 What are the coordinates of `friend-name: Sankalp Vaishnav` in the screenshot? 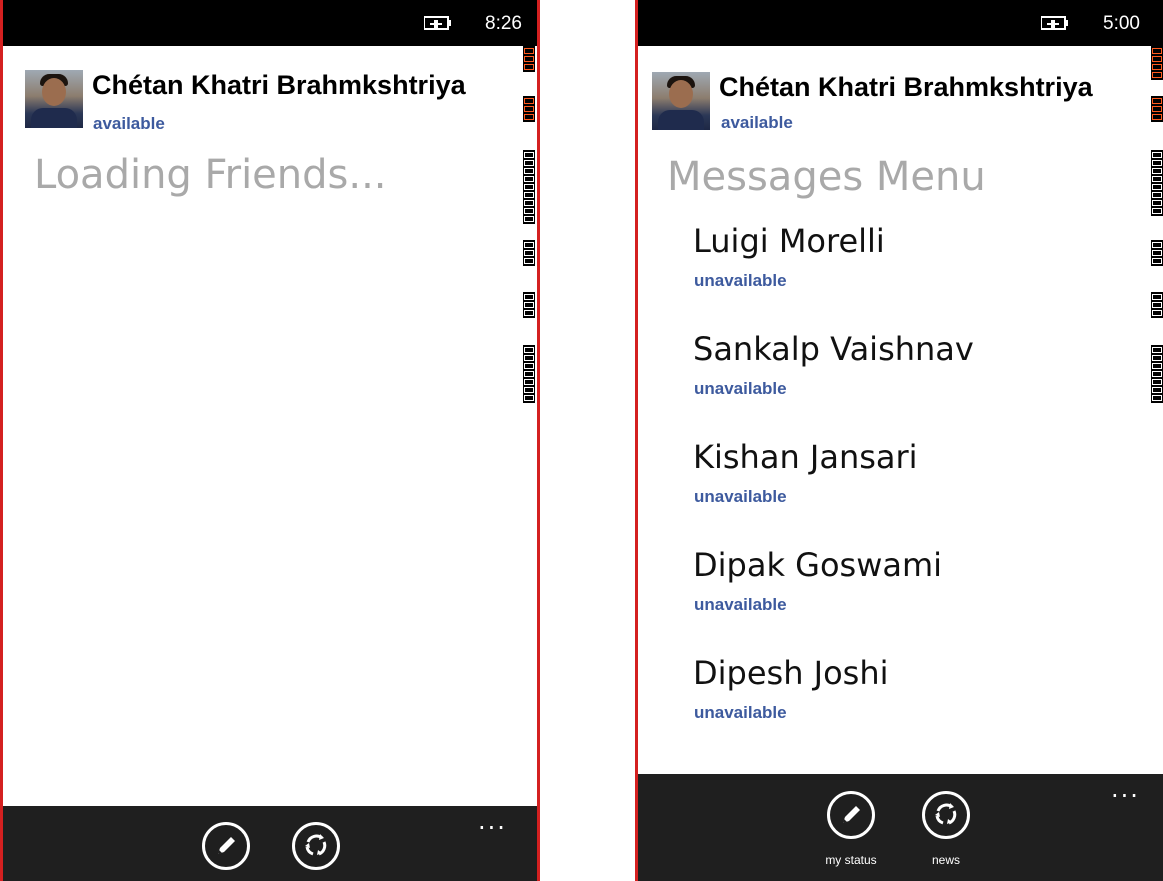 It's located at (833, 349).